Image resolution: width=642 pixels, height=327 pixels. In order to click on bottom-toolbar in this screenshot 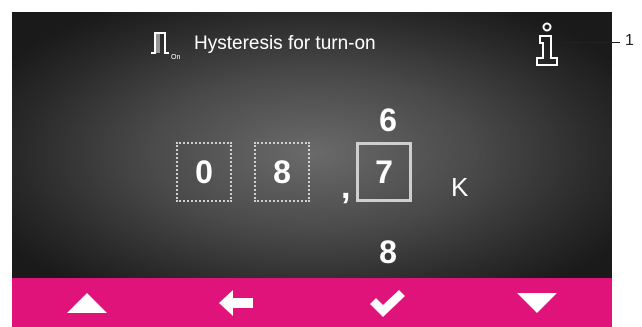, I will do `click(312, 302)`.